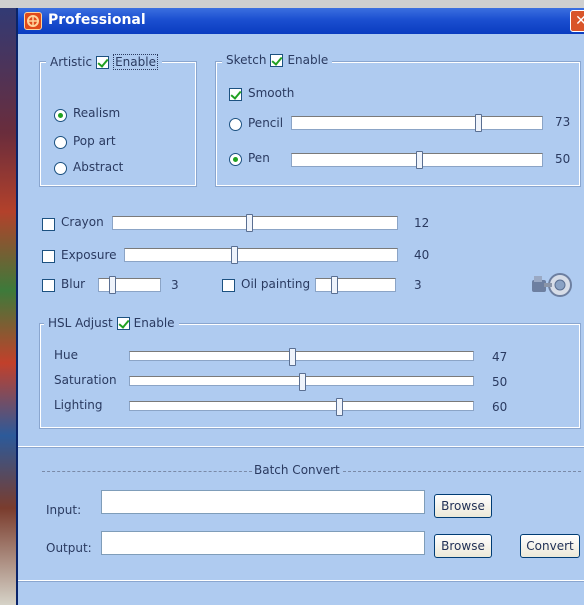  Describe the element at coordinates (135, 62) in the screenshot. I see `artistic-enable-label: Enable` at that location.